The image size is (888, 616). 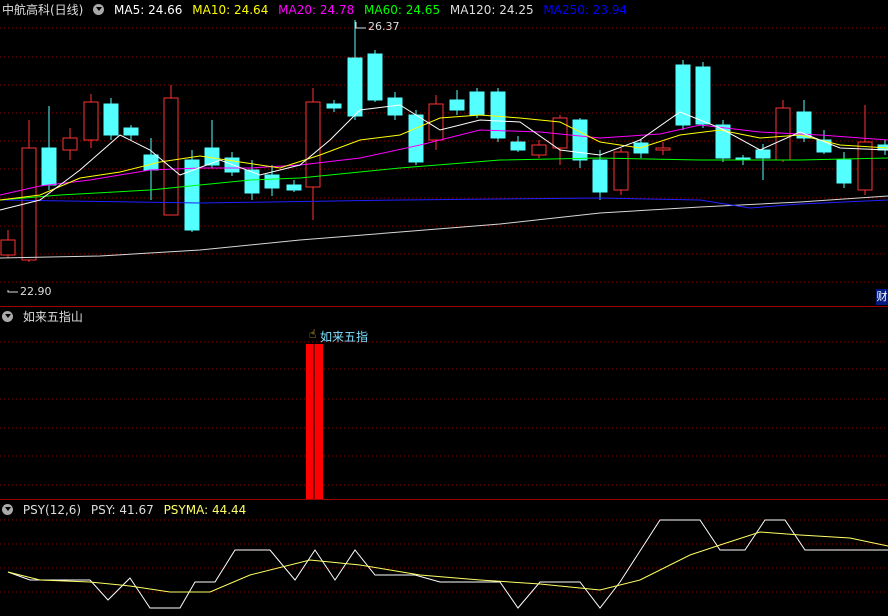 I want to click on high-price-label: 26.37, so click(x=384, y=26).